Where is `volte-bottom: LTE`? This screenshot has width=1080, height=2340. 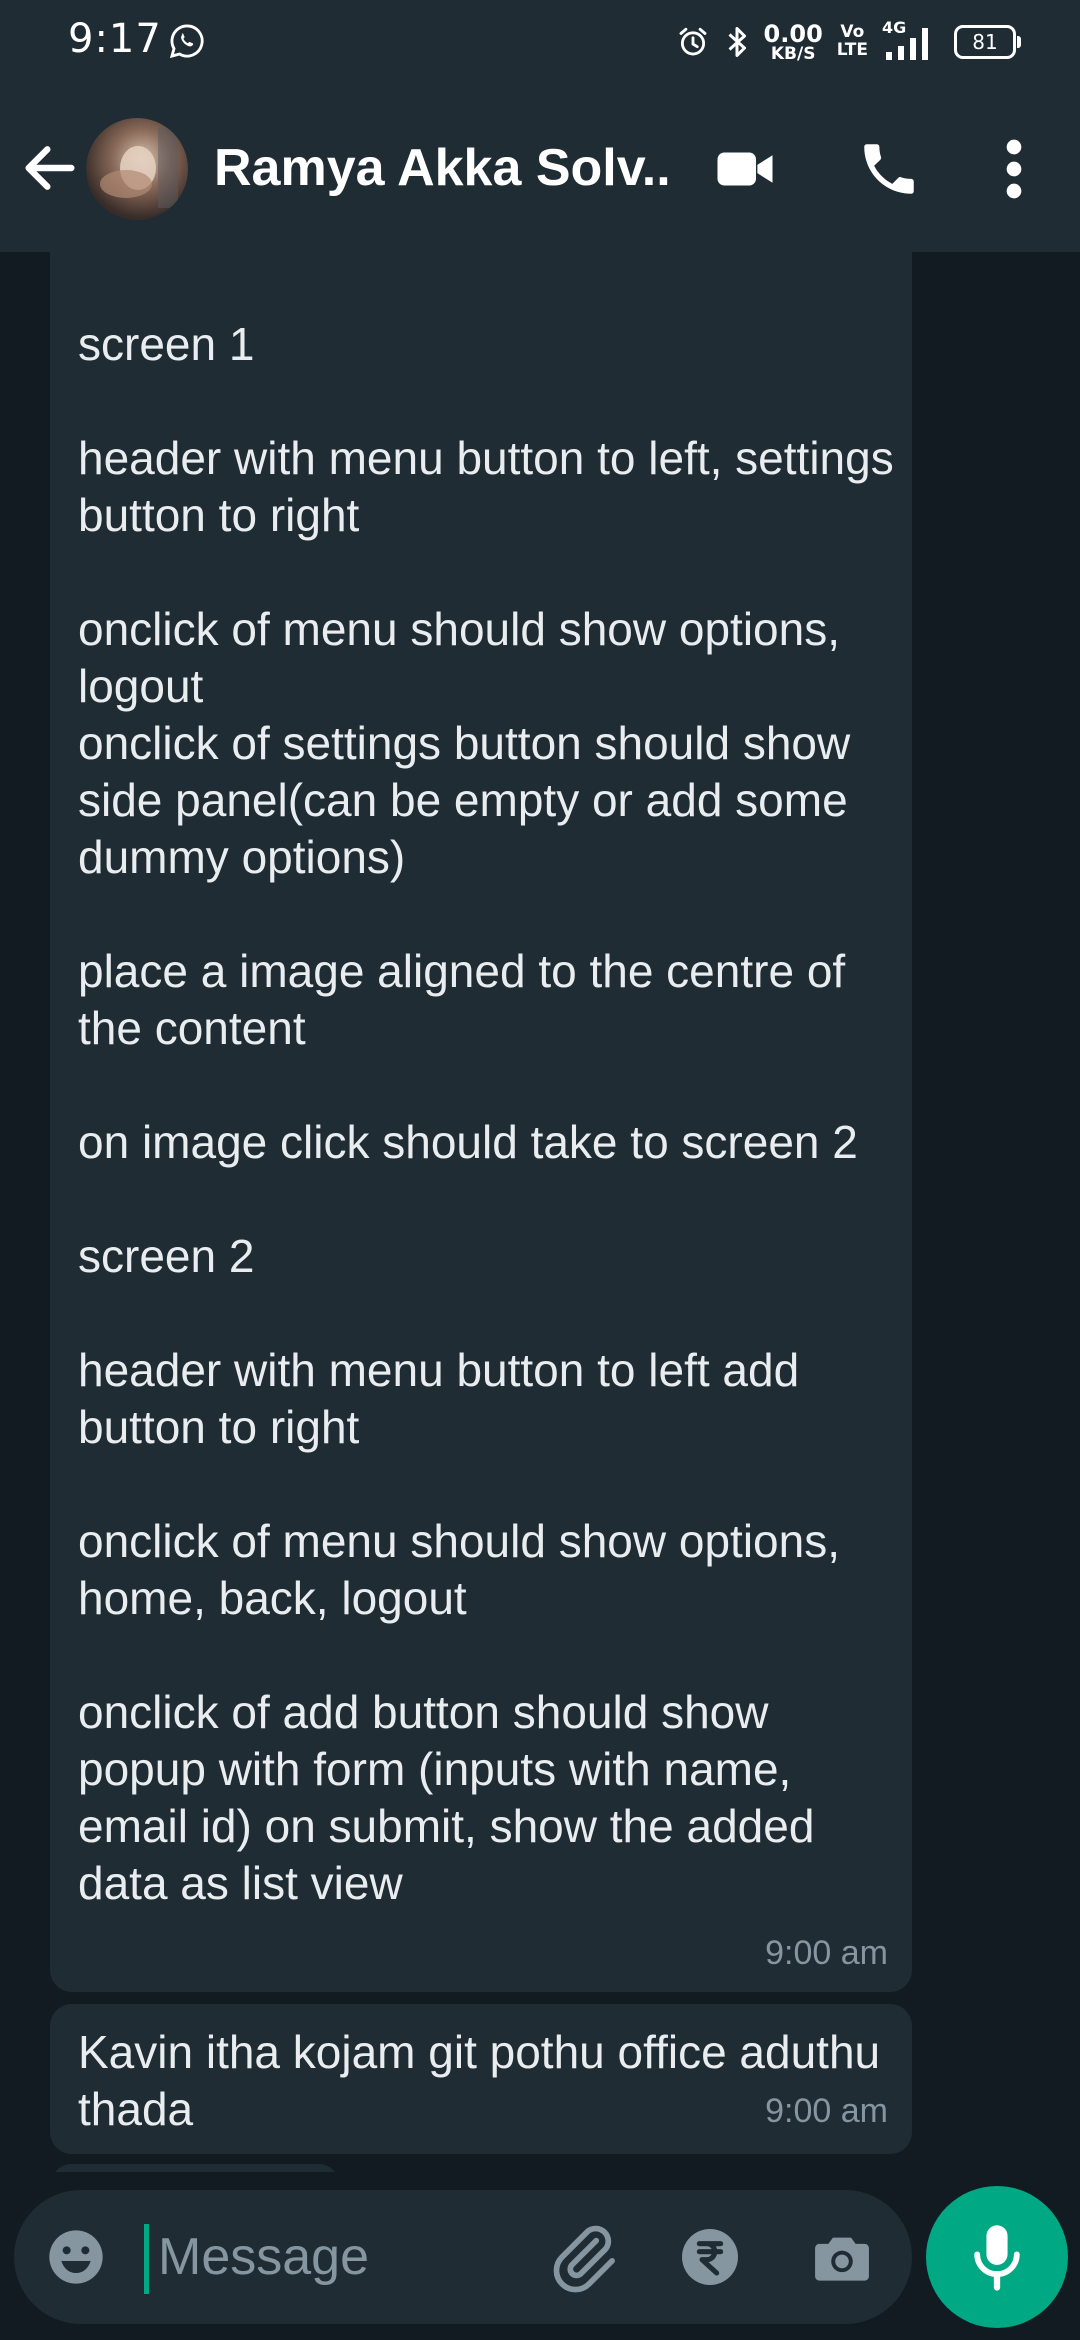
volte-bottom: LTE is located at coordinates (852, 50).